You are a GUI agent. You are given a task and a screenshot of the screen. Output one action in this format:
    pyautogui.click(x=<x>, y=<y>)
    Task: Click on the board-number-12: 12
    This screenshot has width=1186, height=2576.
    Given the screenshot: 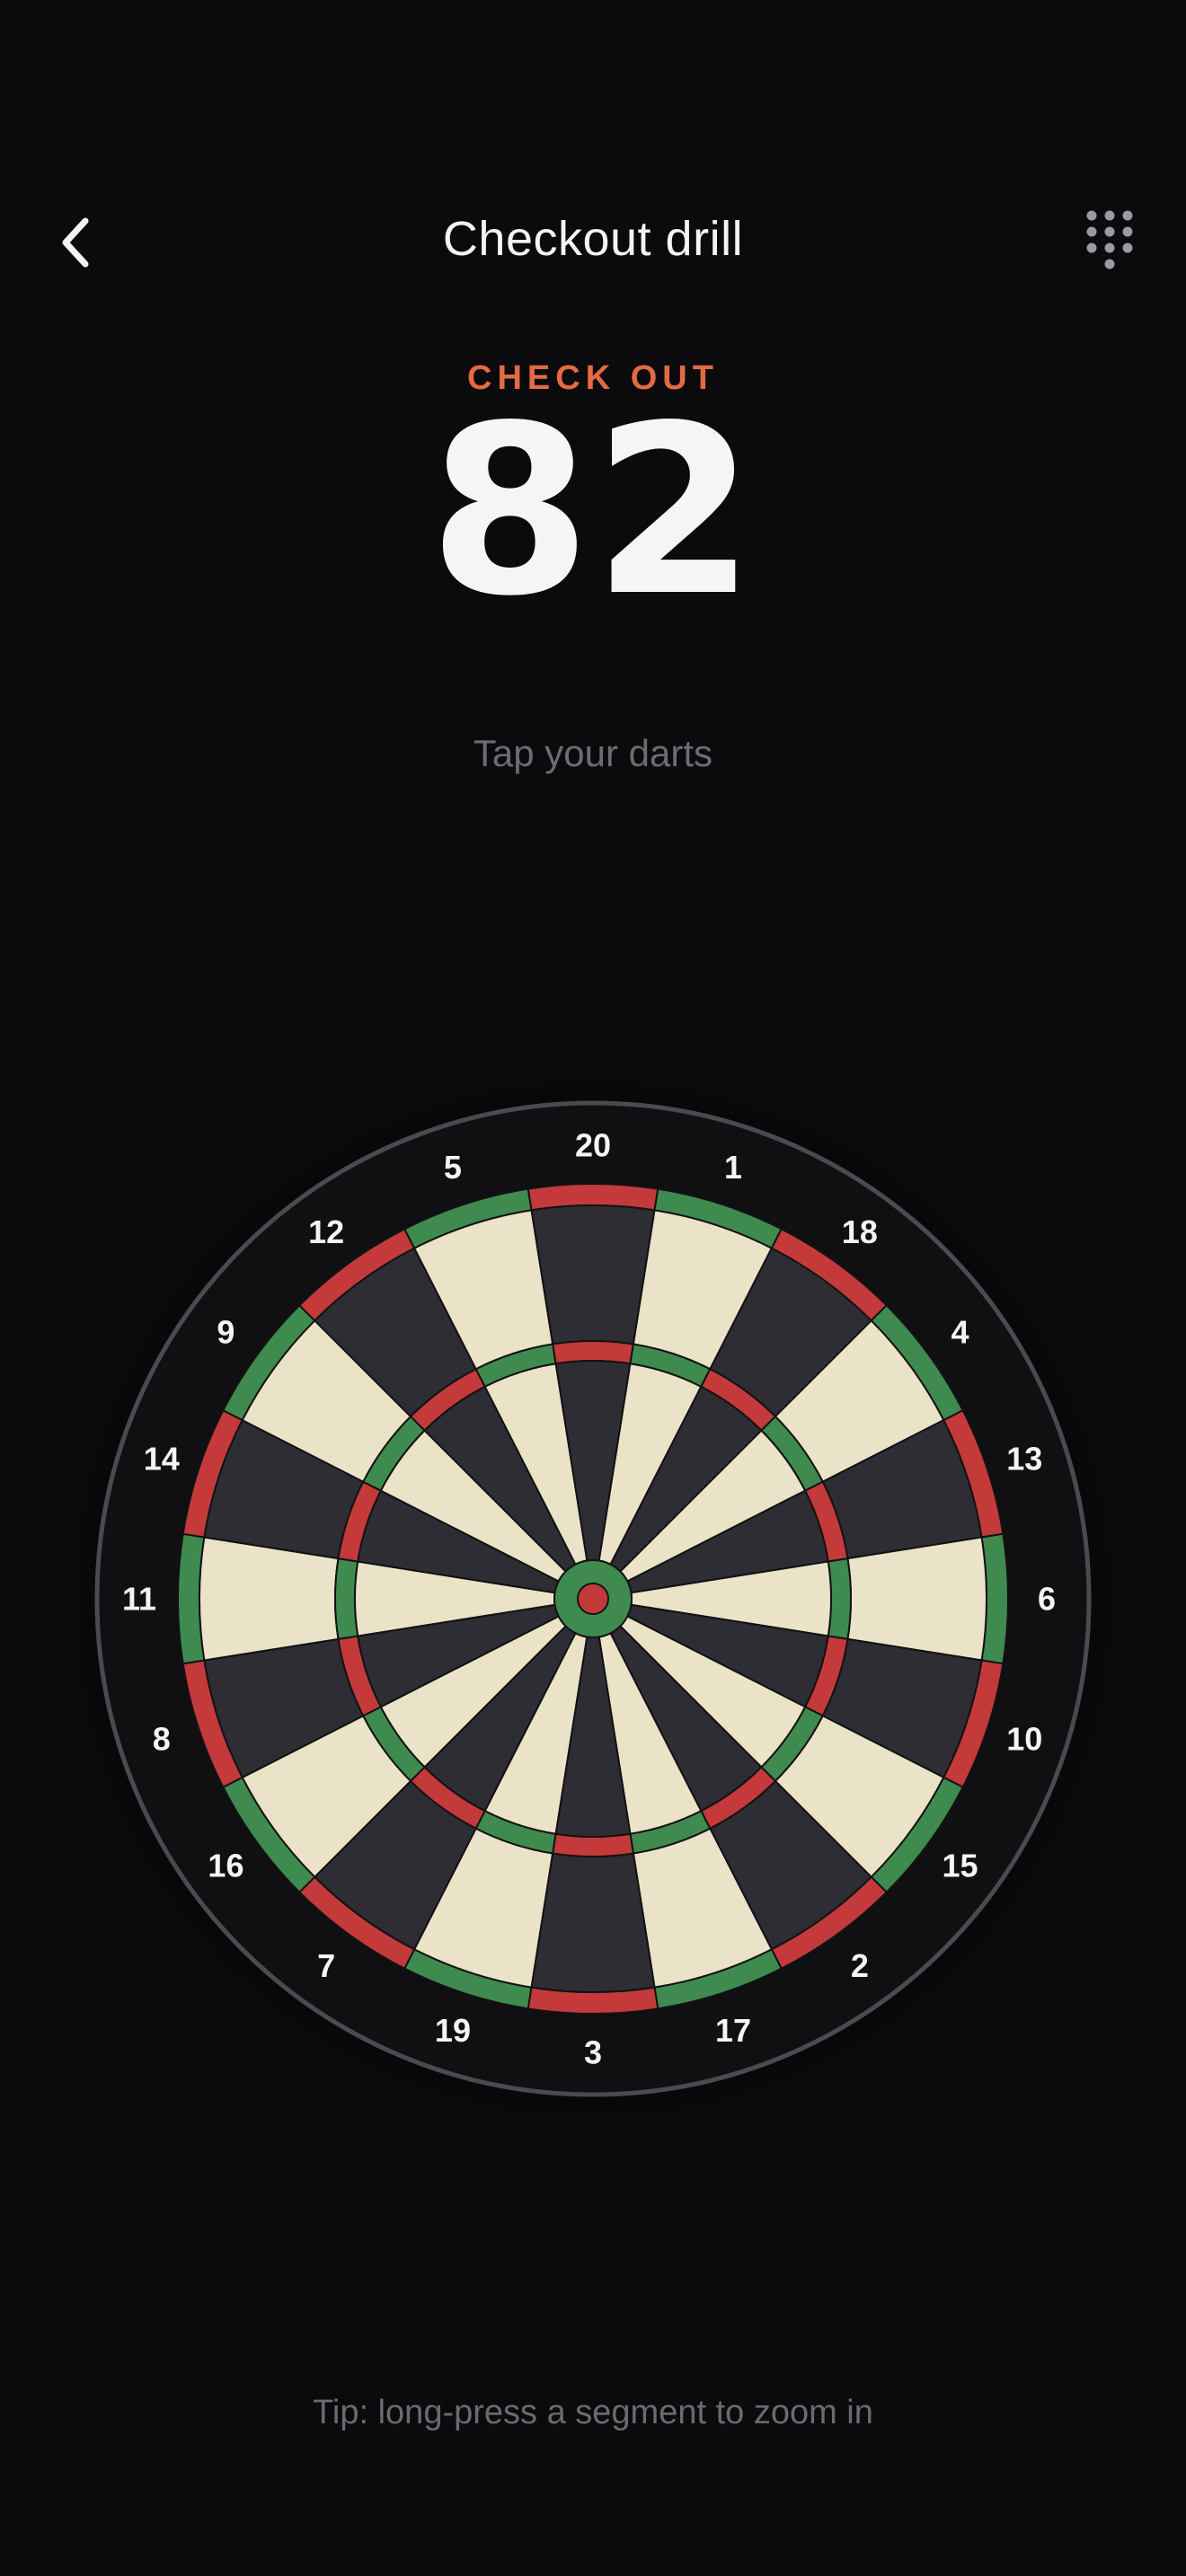 What is the action you would take?
    pyautogui.click(x=326, y=1231)
    